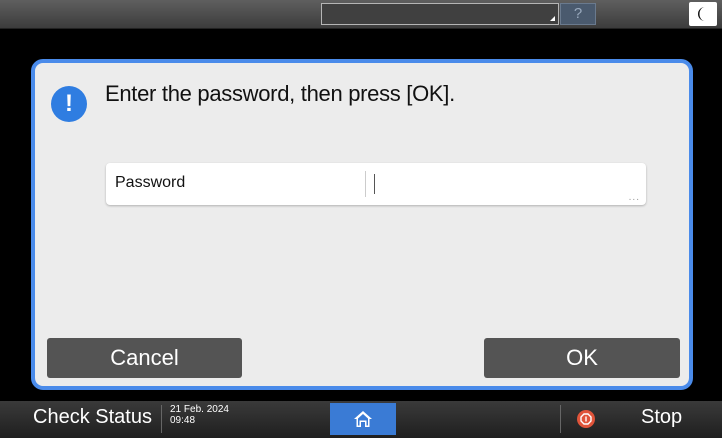 Image resolution: width=722 pixels, height=438 pixels. Describe the element at coordinates (552, 18) in the screenshot. I see `resize-corner-icon` at that location.